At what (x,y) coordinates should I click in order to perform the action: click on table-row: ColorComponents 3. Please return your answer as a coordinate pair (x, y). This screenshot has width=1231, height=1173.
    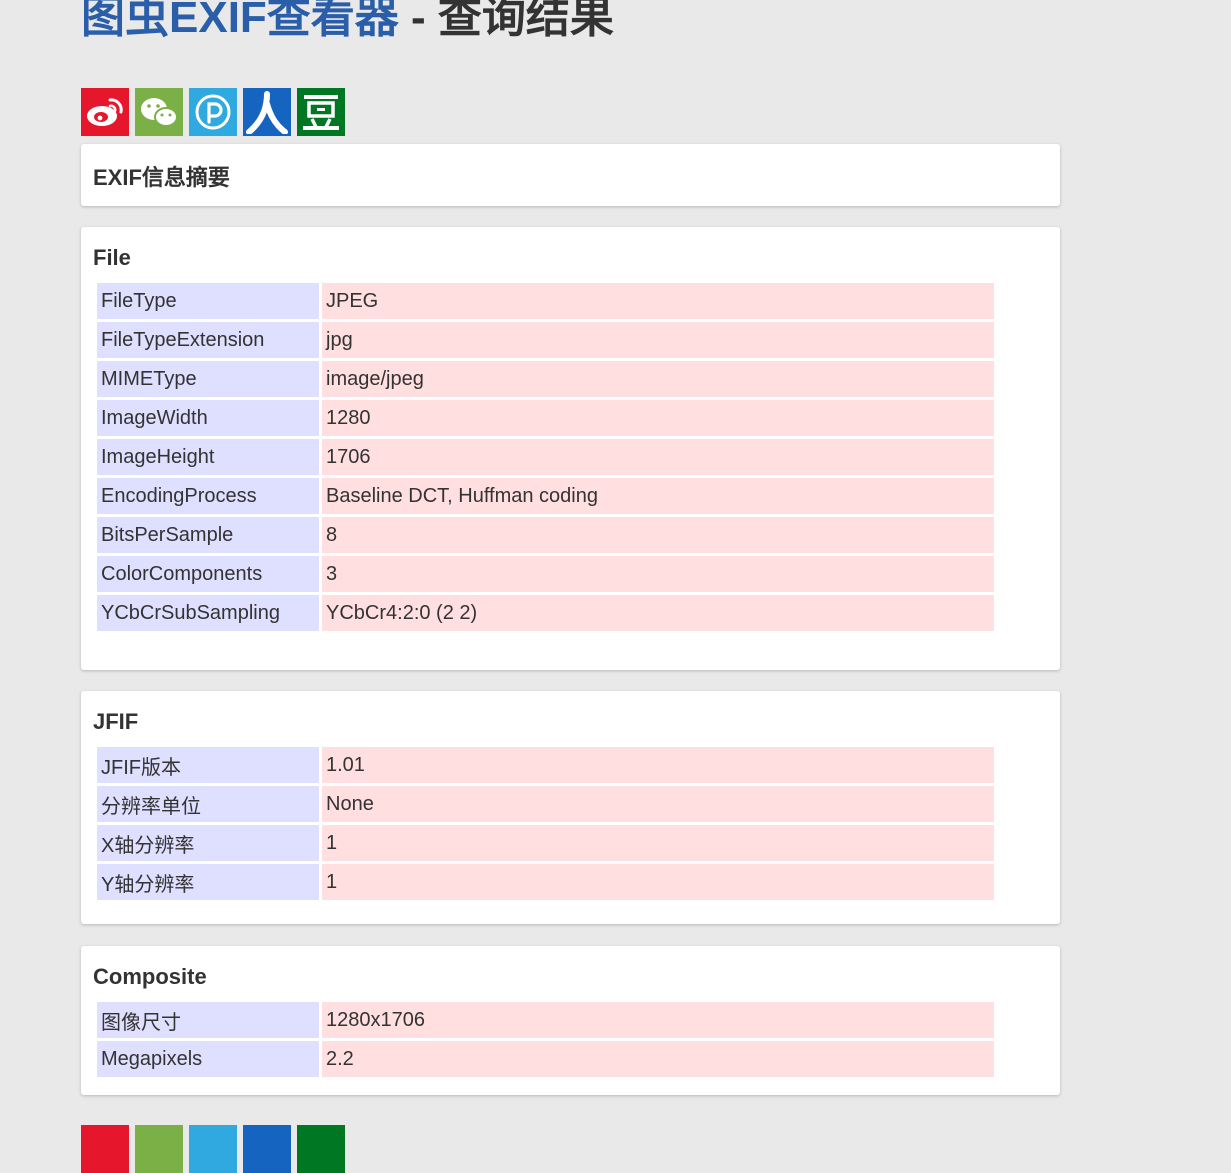
    Looking at the image, I should click on (545, 574).